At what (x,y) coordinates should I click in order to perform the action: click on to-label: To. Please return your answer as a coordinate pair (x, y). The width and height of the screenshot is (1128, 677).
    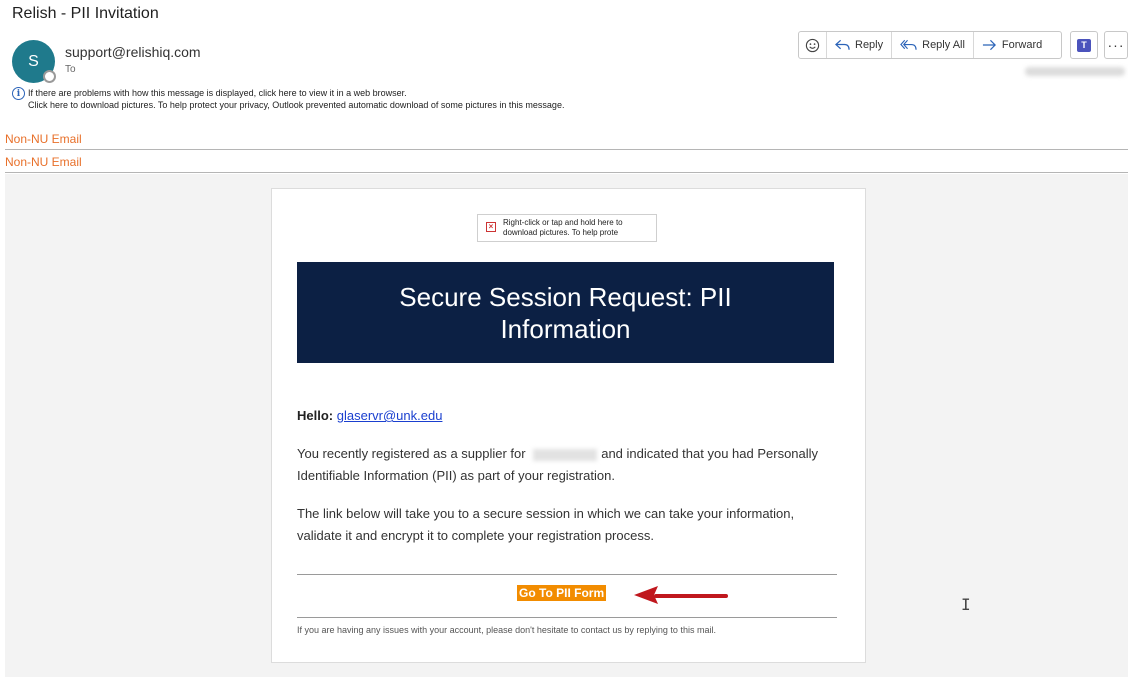
    Looking at the image, I should click on (70, 69).